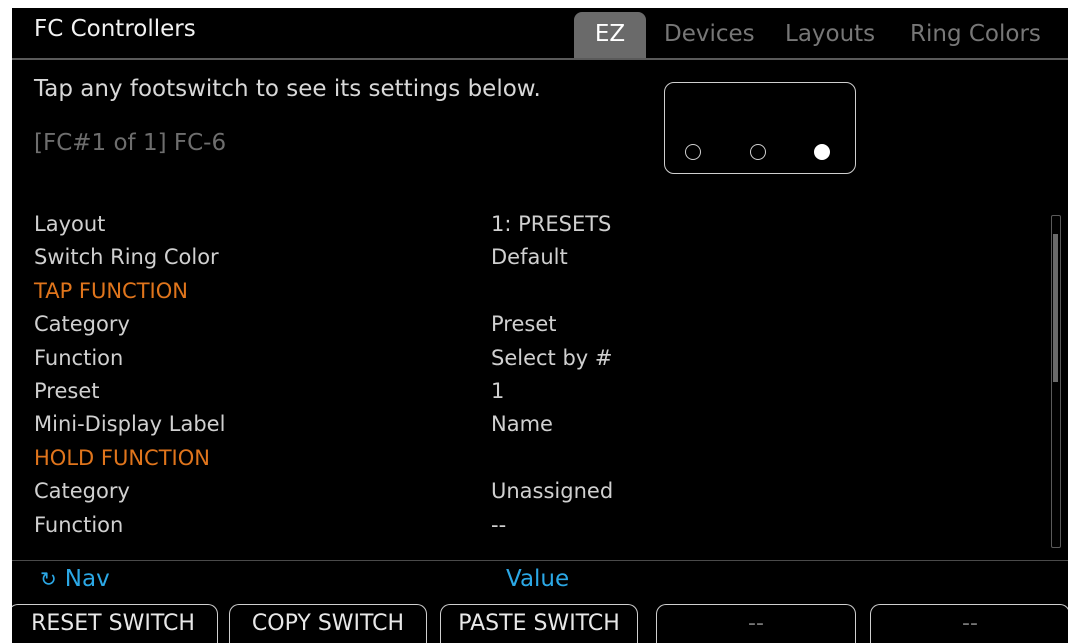  I want to click on tab-layouts: Layouts, so click(830, 34).